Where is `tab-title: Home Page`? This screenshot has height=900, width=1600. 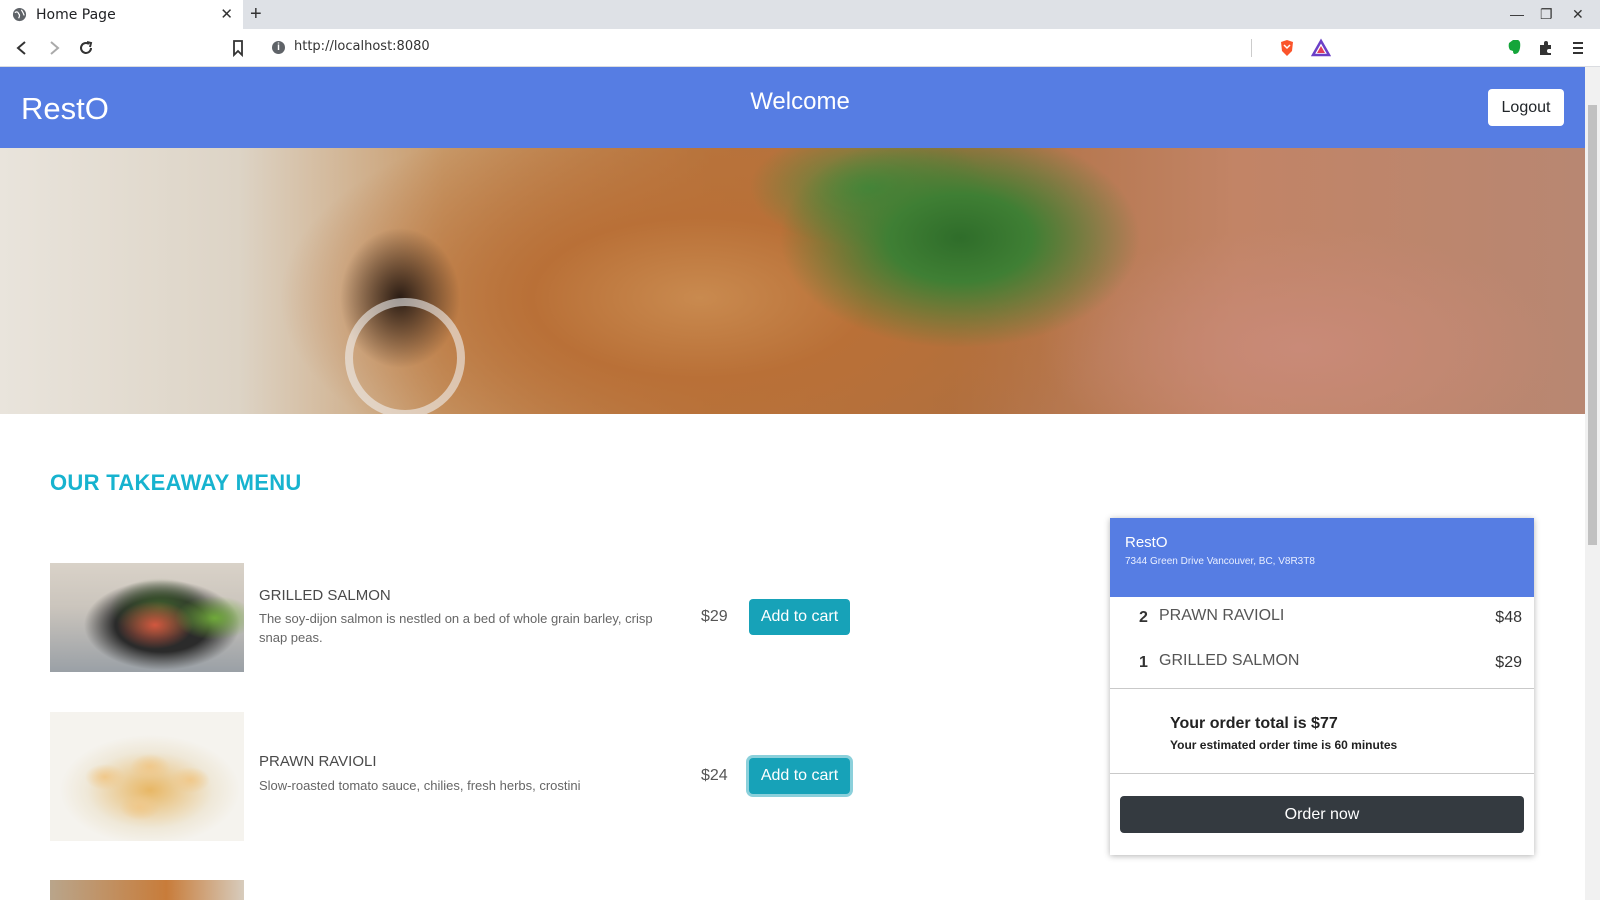
tab-title: Home Page is located at coordinates (76, 14).